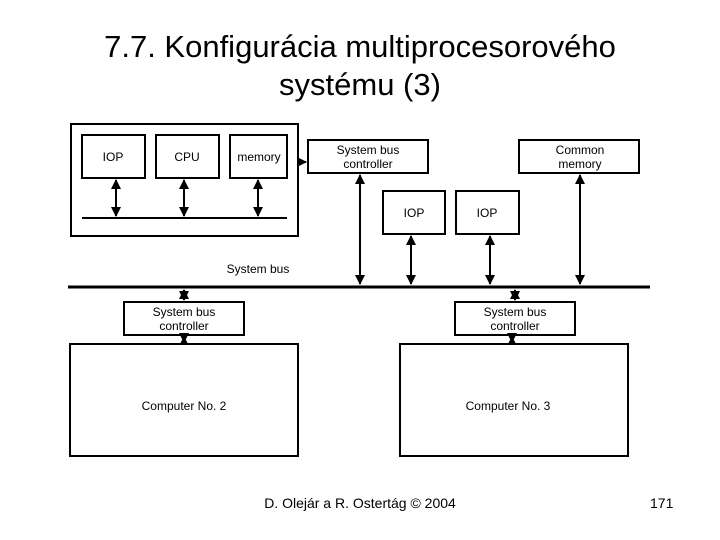 The height and width of the screenshot is (540, 720). I want to click on common-memory-label-line-1: Common, so click(580, 150).